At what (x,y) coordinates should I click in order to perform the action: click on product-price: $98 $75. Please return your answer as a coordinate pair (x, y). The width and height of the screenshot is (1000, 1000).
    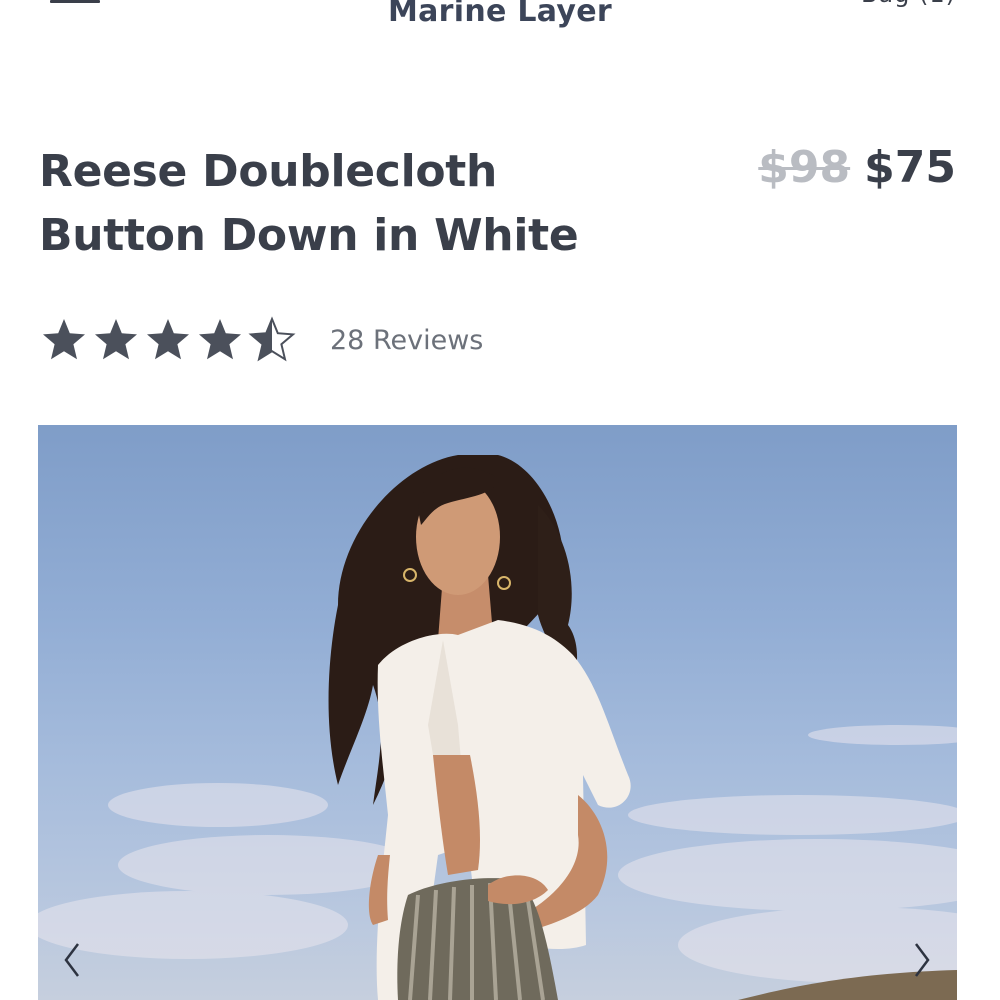
    Looking at the image, I should click on (857, 167).